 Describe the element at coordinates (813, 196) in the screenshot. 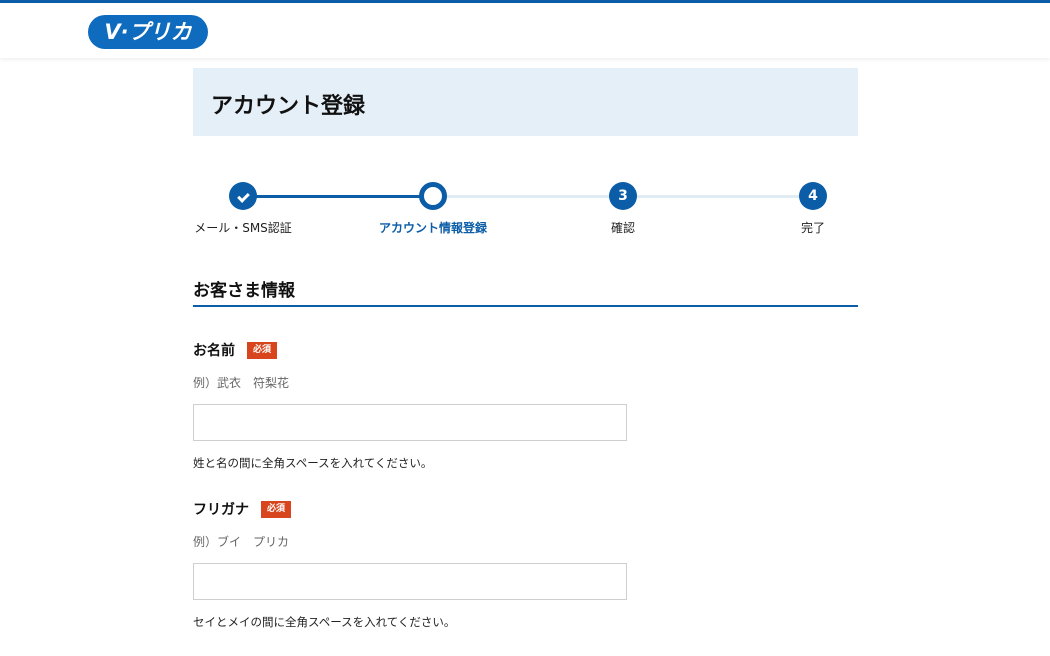

I see `step-number-dot: 4` at that location.